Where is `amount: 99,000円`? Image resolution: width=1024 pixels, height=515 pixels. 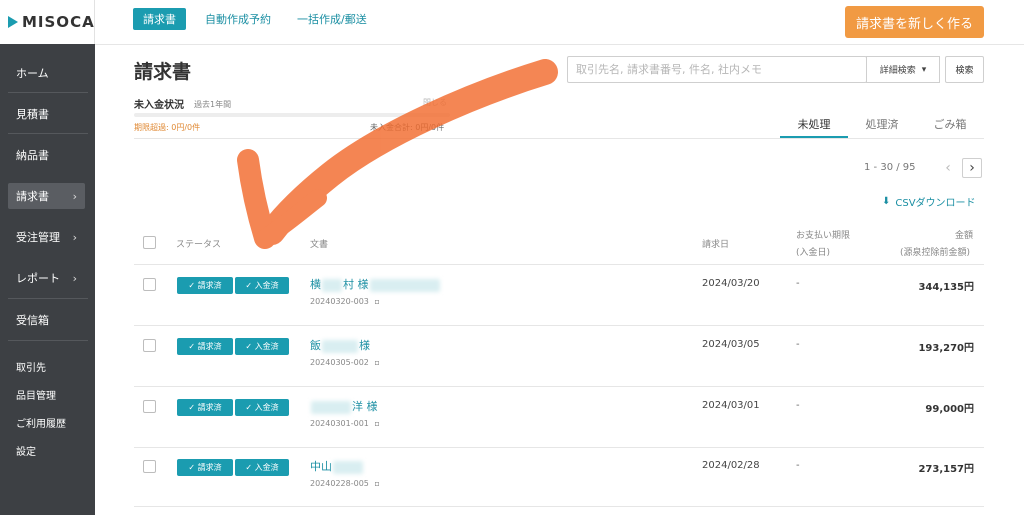 amount: 99,000円 is located at coordinates (949, 409).